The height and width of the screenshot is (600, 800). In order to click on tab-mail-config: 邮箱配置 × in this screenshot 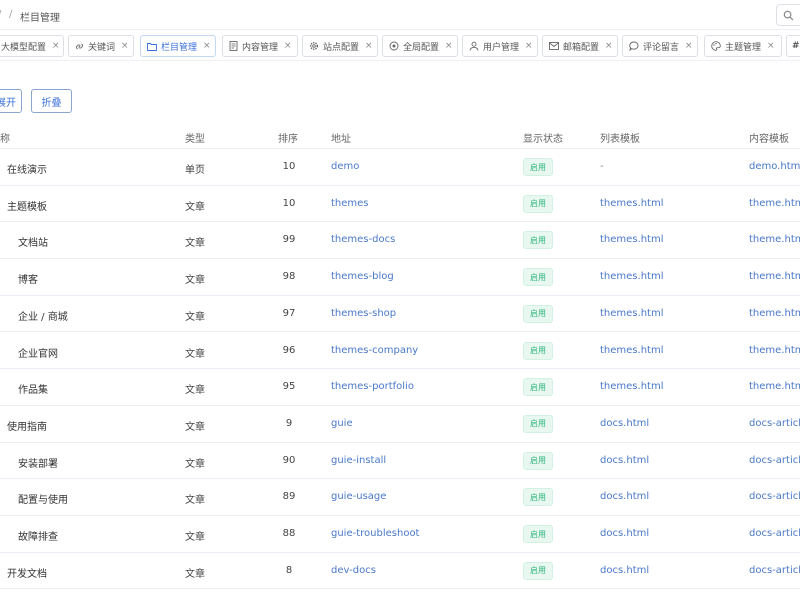, I will do `click(580, 46)`.